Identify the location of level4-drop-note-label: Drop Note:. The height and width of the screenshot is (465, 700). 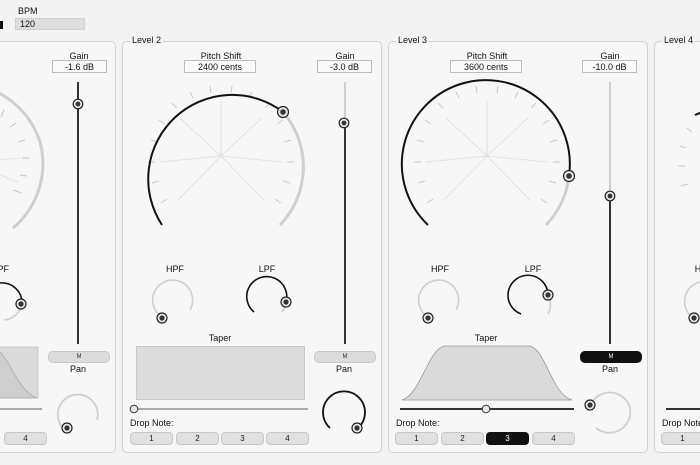
(681, 423).